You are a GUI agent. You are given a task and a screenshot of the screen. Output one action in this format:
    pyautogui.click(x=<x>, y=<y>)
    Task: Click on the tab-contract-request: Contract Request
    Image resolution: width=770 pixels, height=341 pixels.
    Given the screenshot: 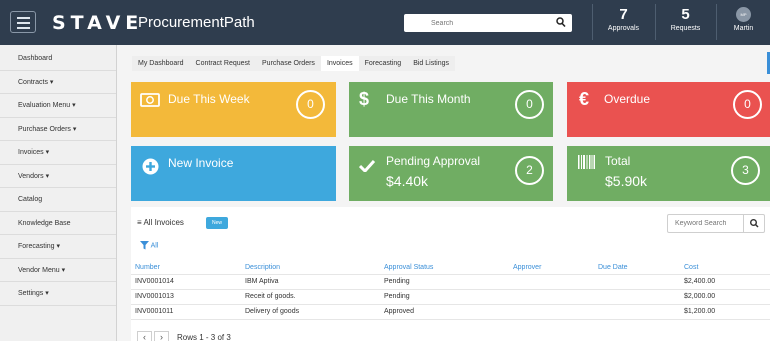 What is the action you would take?
    pyautogui.click(x=223, y=63)
    